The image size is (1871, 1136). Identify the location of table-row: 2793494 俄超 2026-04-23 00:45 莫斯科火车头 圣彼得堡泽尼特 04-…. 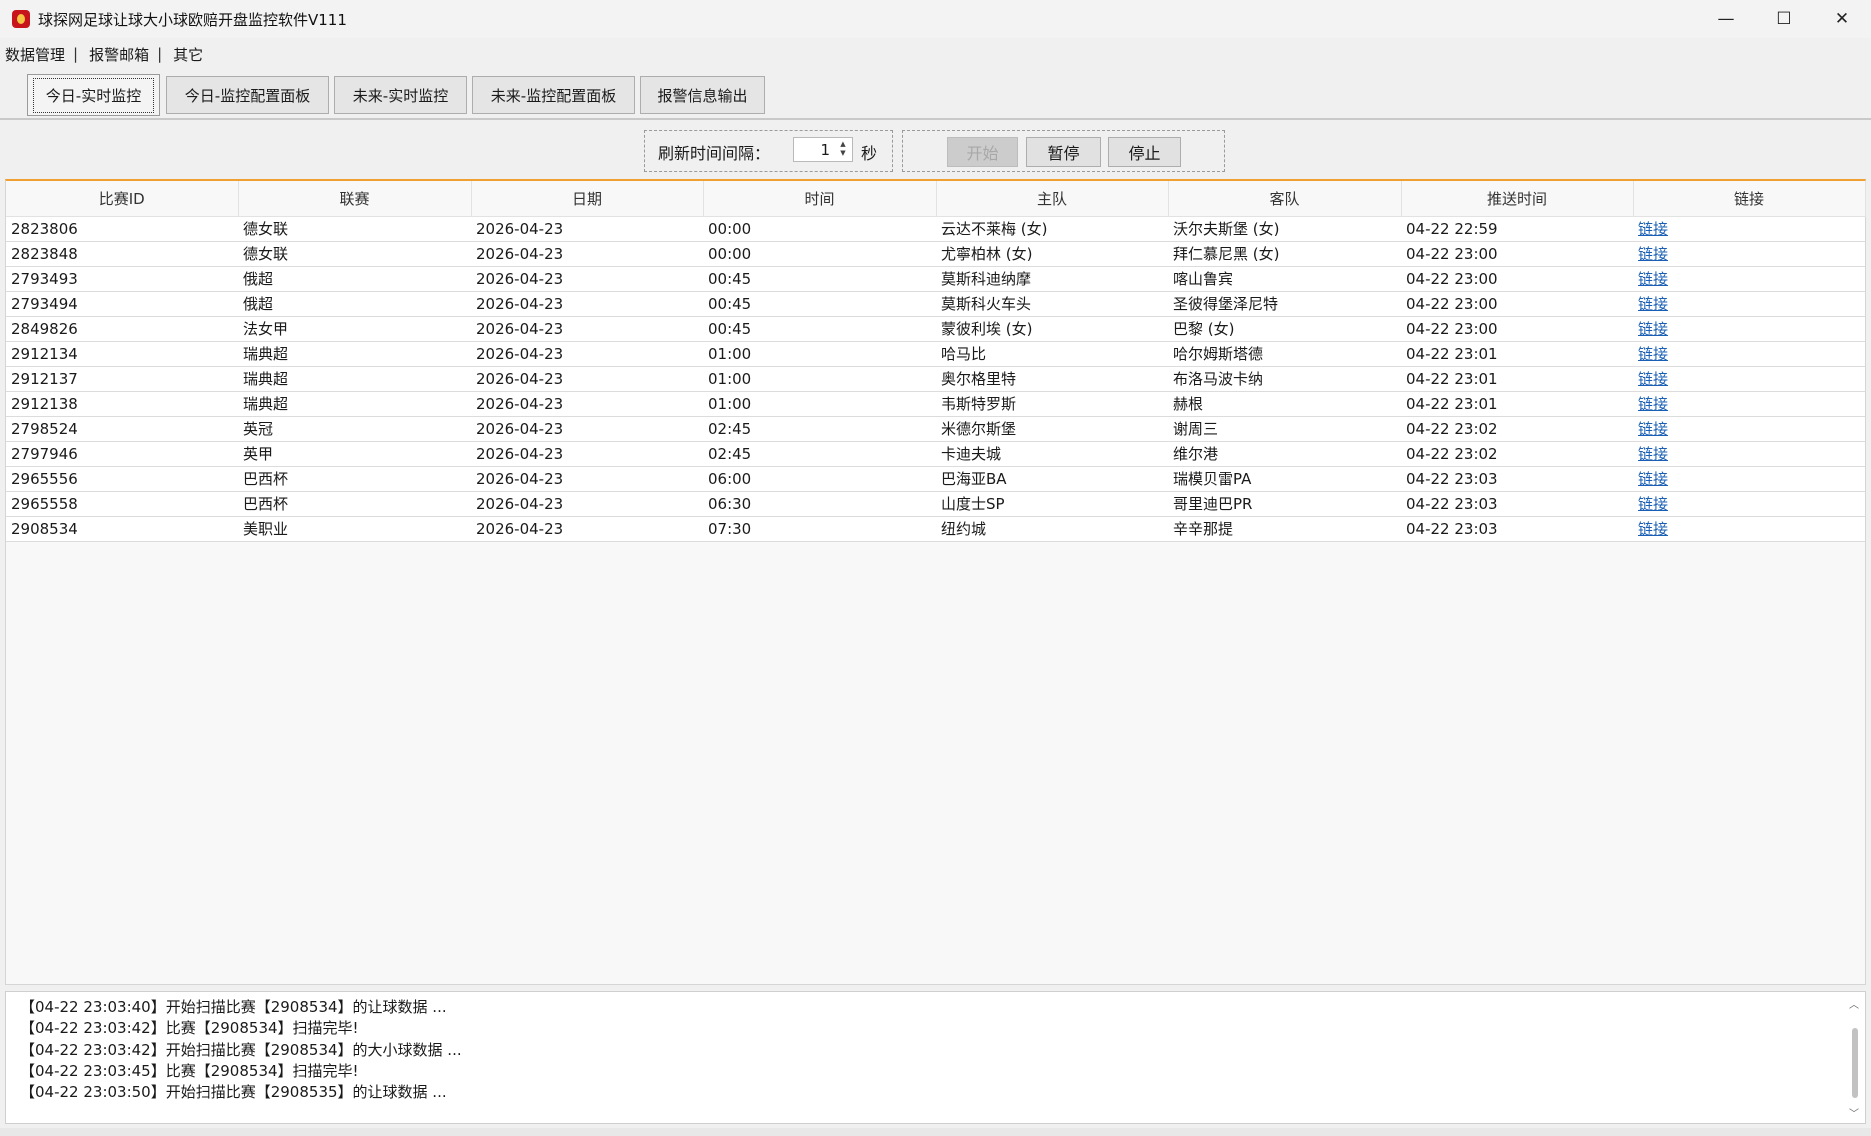
(935, 304).